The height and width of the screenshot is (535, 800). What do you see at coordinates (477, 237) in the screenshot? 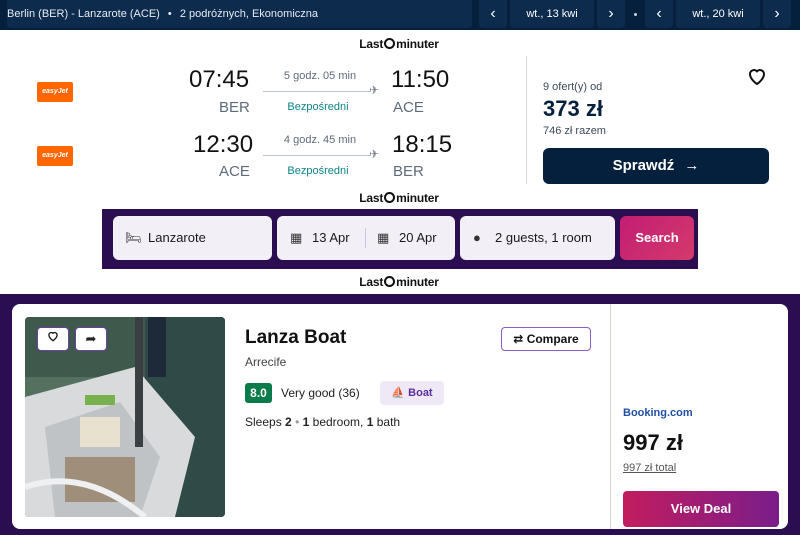
I see `person-icon: ●` at bounding box center [477, 237].